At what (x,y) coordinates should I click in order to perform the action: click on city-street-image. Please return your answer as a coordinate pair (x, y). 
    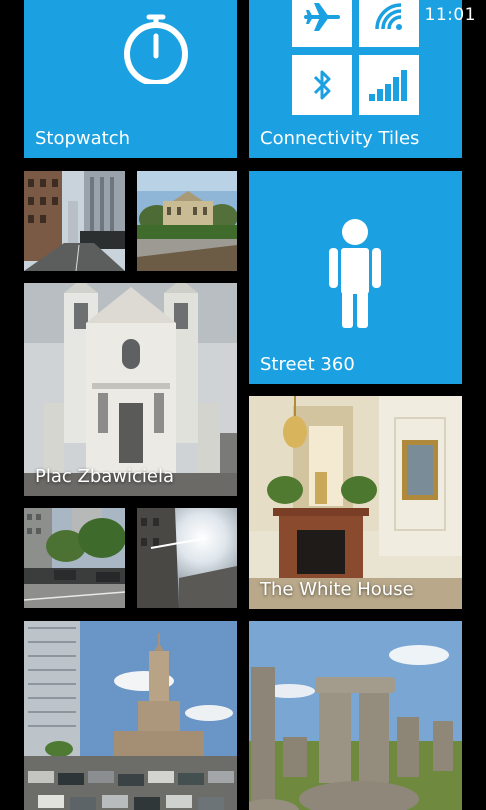
    Looking at the image, I should click on (74, 221).